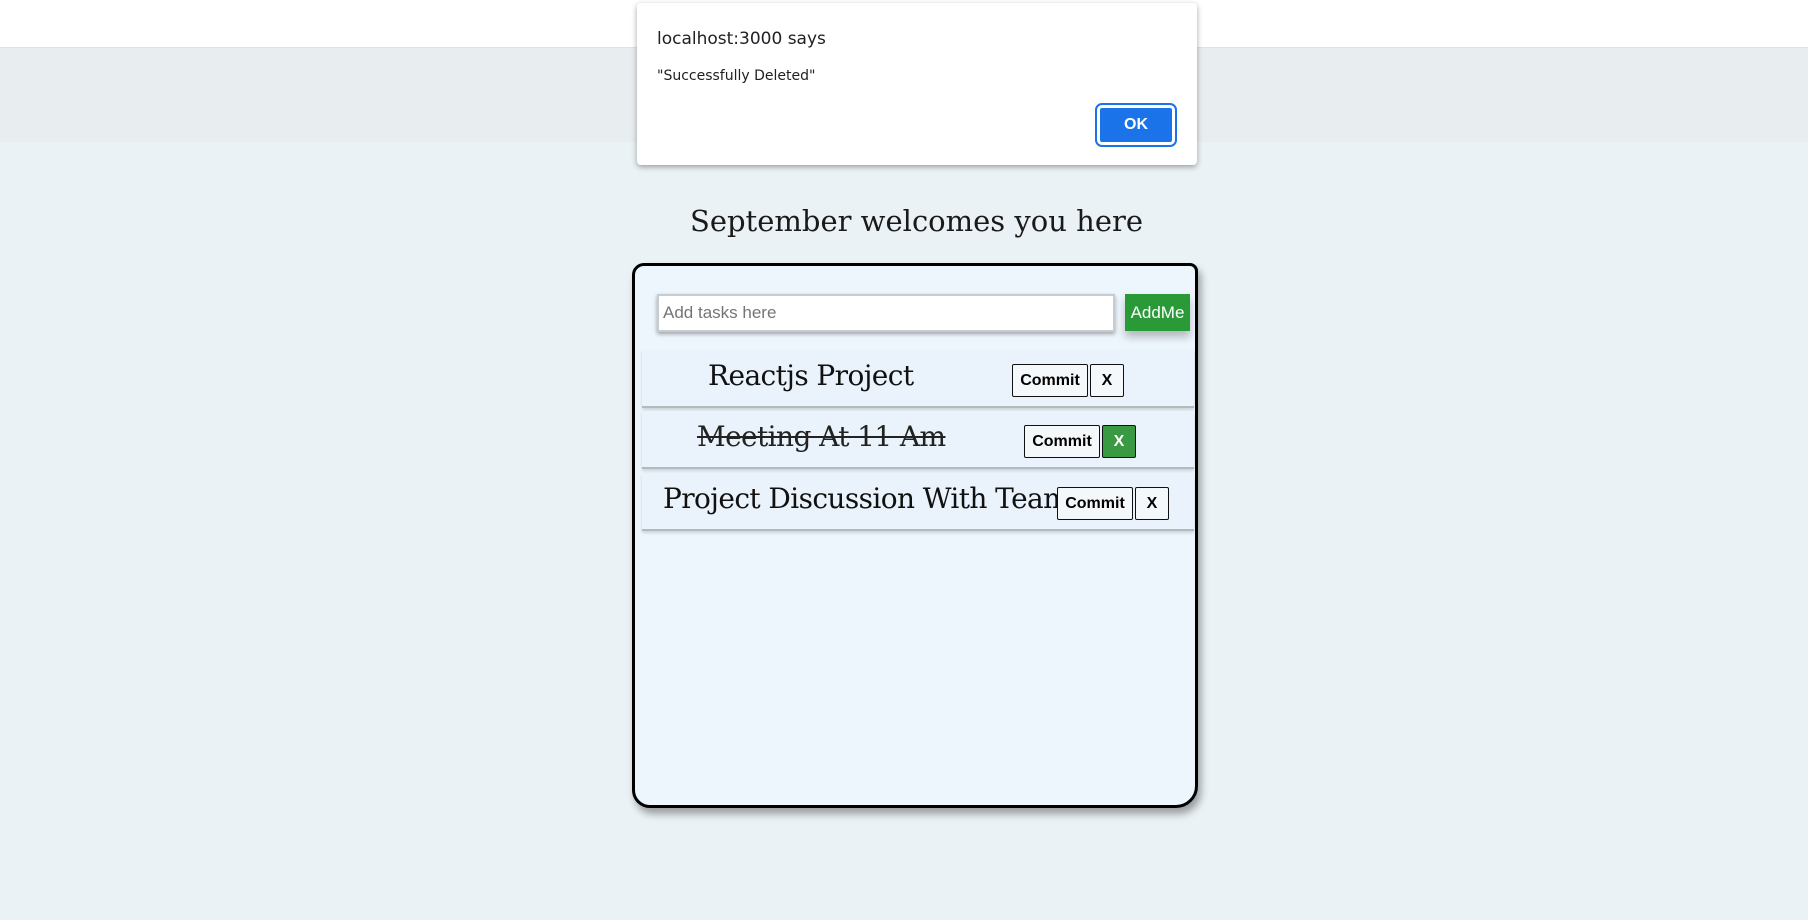  What do you see at coordinates (1157, 312) in the screenshot?
I see `add-task-button: AddMe` at bounding box center [1157, 312].